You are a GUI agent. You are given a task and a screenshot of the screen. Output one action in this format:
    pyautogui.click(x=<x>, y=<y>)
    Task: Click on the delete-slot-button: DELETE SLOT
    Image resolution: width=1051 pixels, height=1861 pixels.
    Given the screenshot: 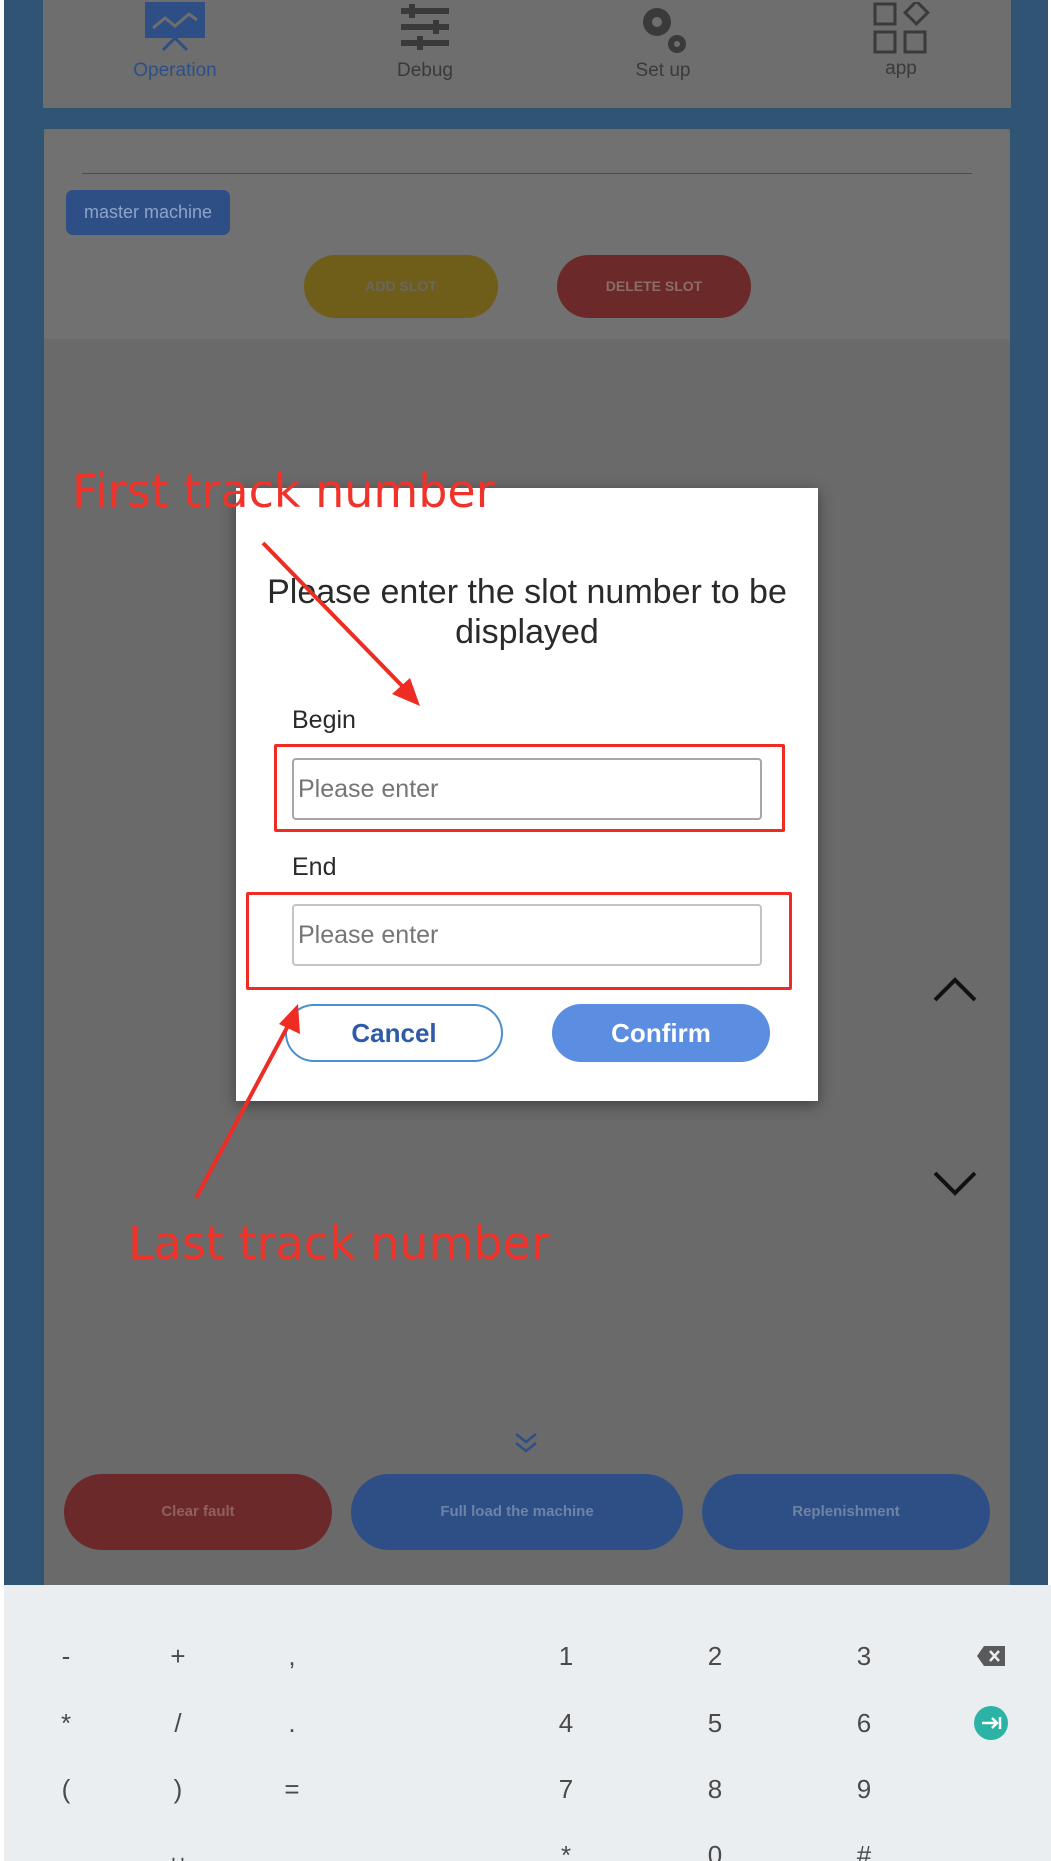 What is the action you would take?
    pyautogui.click(x=654, y=286)
    